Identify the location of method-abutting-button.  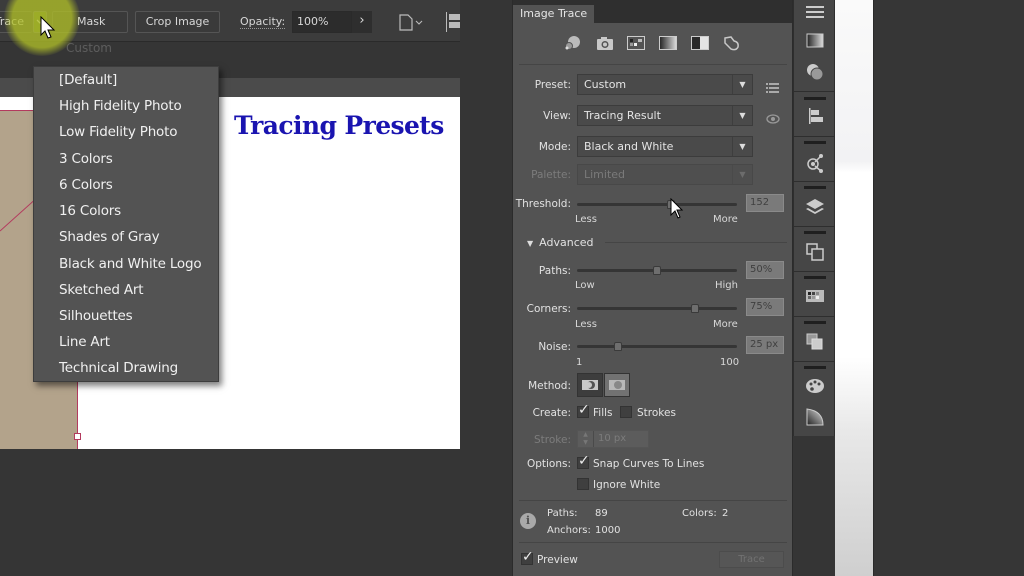
(590, 385).